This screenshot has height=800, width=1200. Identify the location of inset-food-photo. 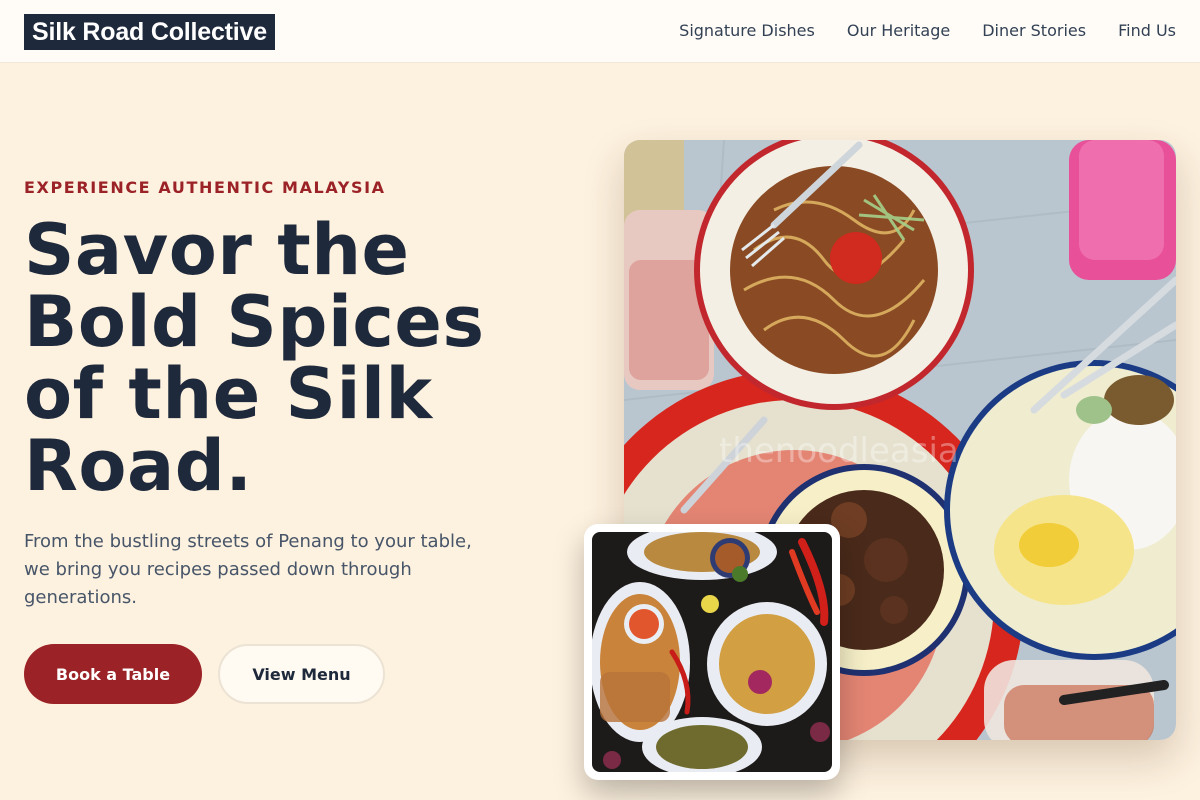
(712, 652).